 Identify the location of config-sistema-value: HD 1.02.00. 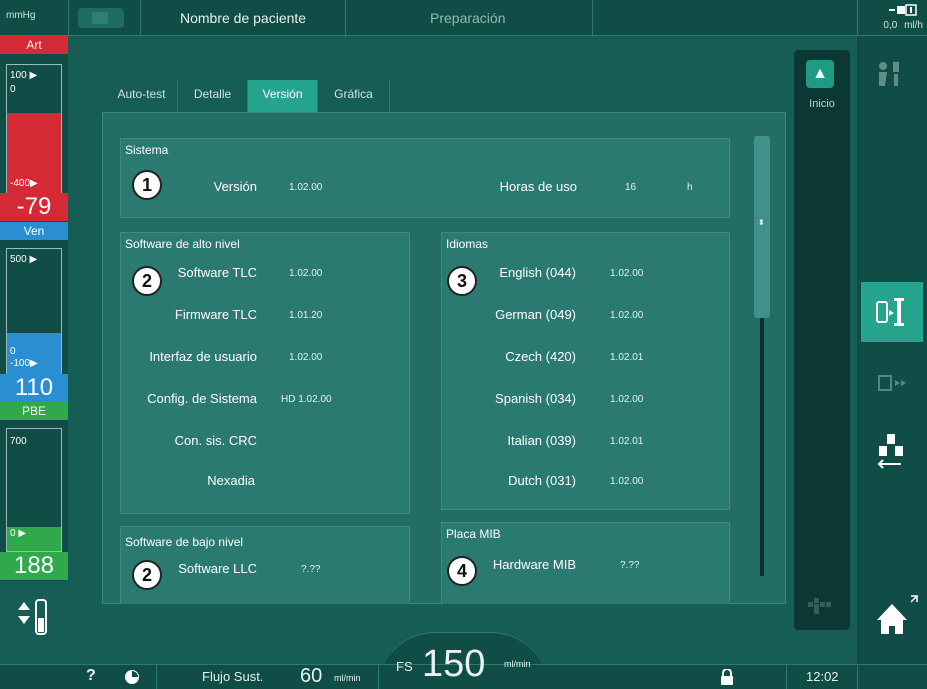
(306, 399).